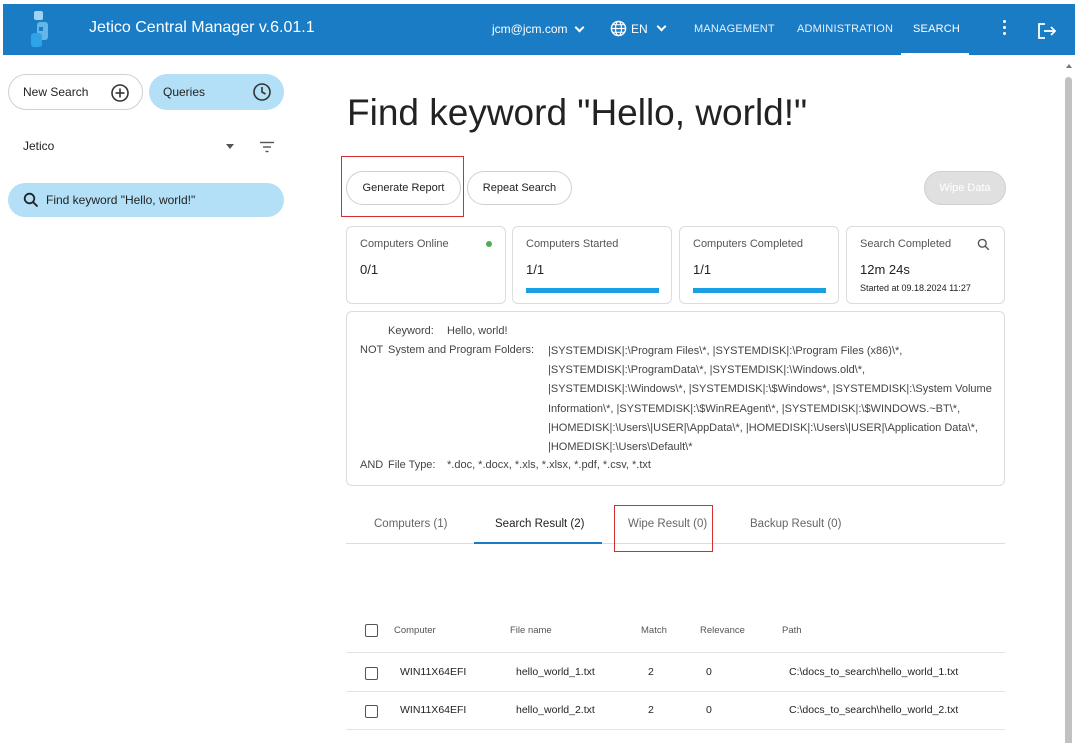  Describe the element at coordinates (133, 146) in the screenshot. I see `organization-select: Jetico` at that location.